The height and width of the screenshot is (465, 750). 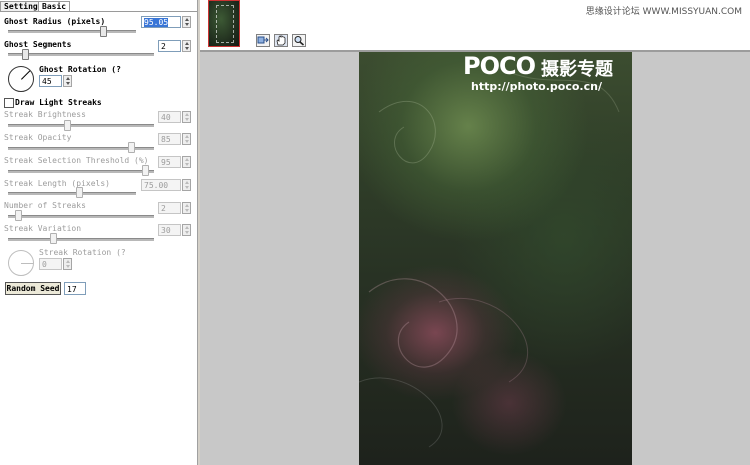 What do you see at coordinates (186, 185) in the screenshot?
I see `streak-length-spinner` at bounding box center [186, 185].